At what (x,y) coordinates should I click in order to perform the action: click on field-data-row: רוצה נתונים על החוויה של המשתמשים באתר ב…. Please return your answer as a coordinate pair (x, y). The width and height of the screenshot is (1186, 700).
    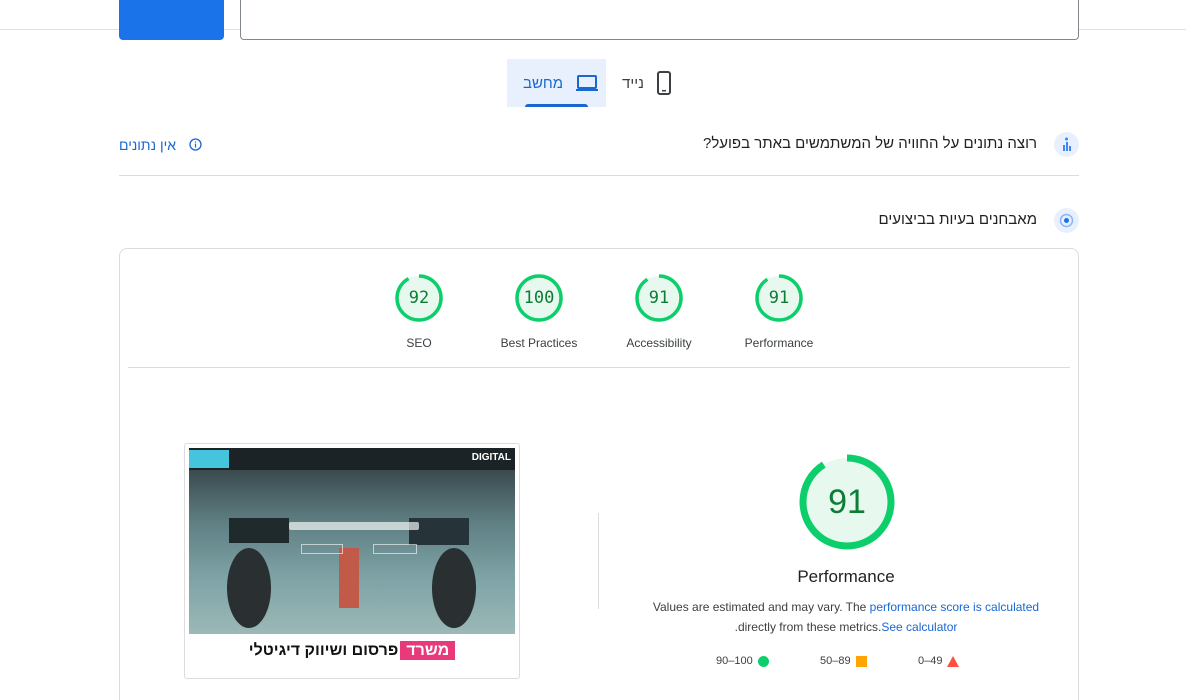
    Looking at the image, I should click on (599, 145).